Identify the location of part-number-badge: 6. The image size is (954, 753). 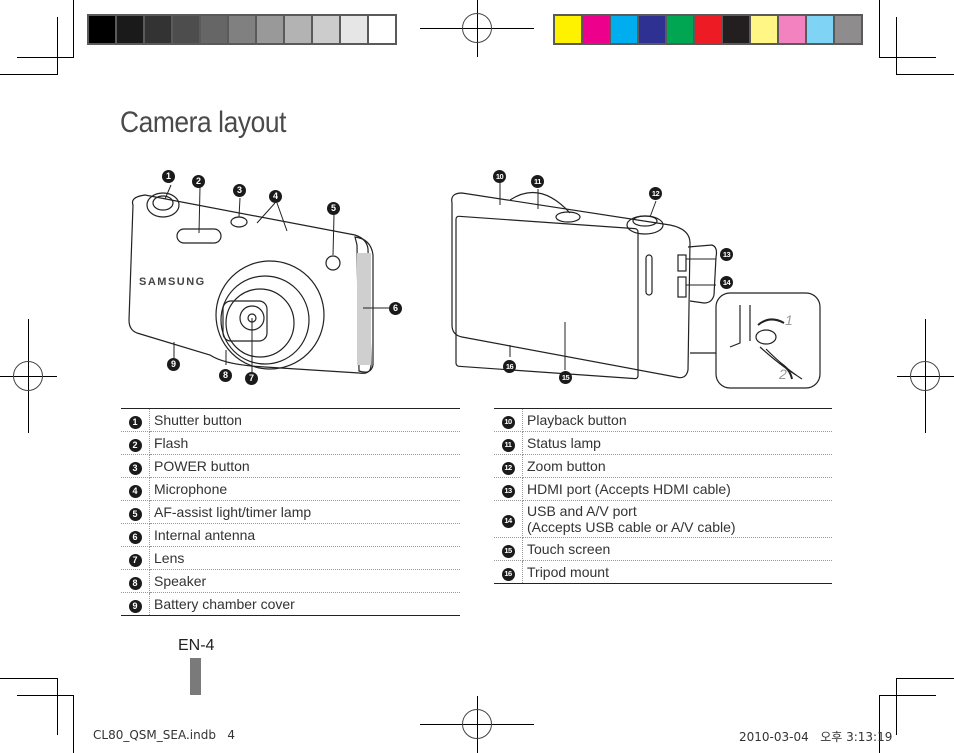
(135, 537).